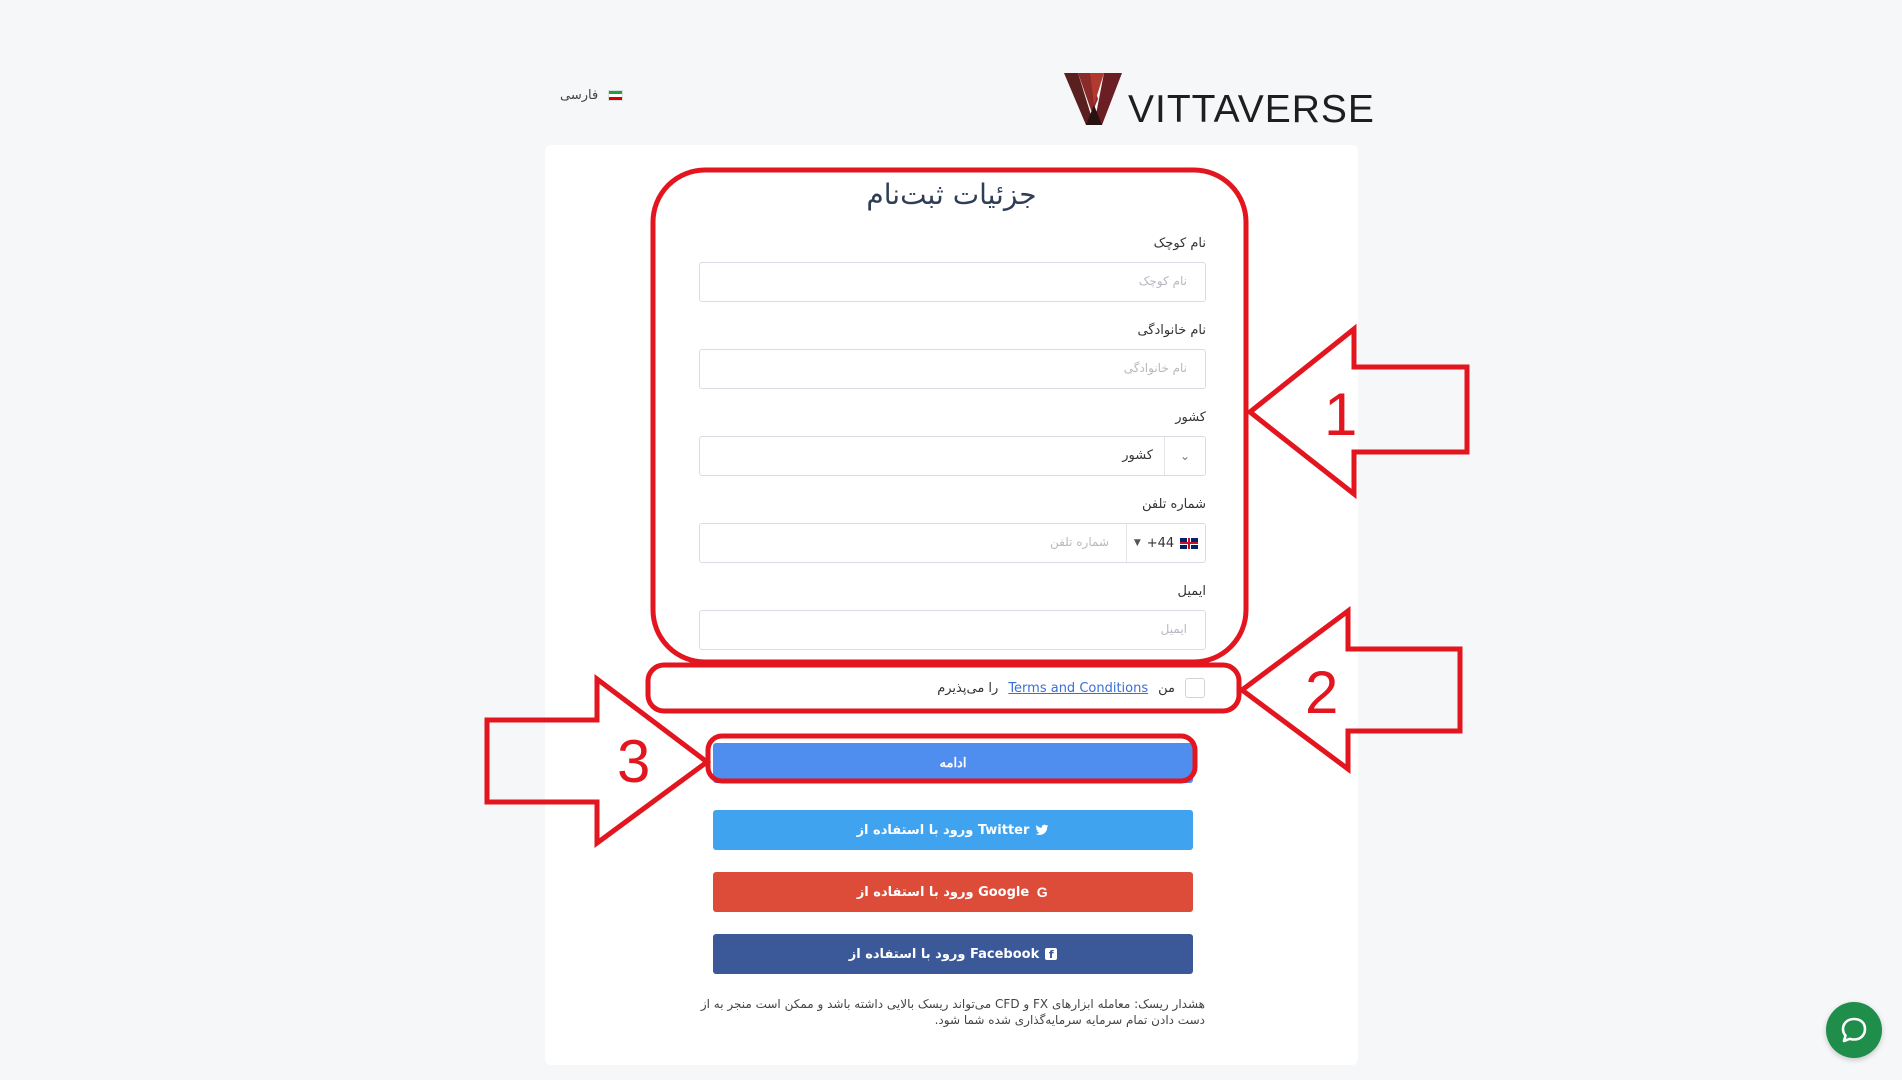  What do you see at coordinates (1166, 688) in the screenshot?
I see `terms-text-before: من` at bounding box center [1166, 688].